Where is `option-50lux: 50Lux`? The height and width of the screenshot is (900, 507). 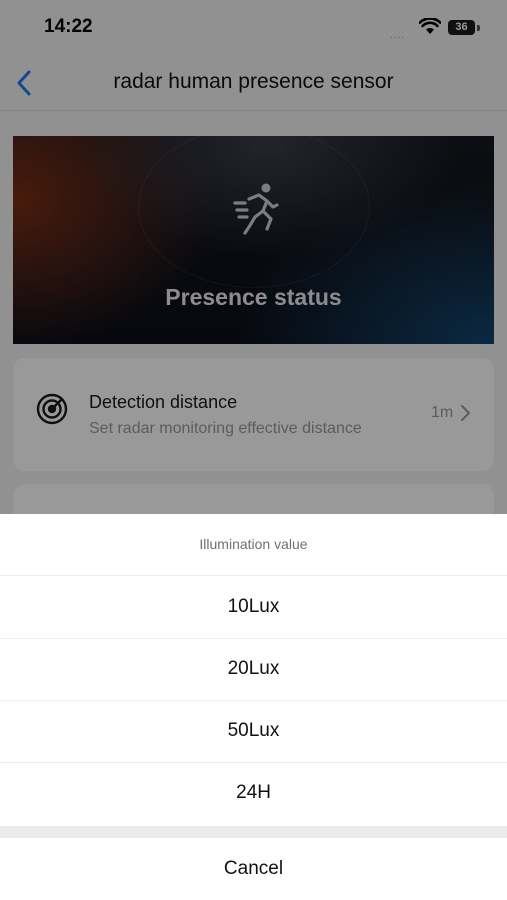 option-50lux: 50Lux is located at coordinates (253, 731).